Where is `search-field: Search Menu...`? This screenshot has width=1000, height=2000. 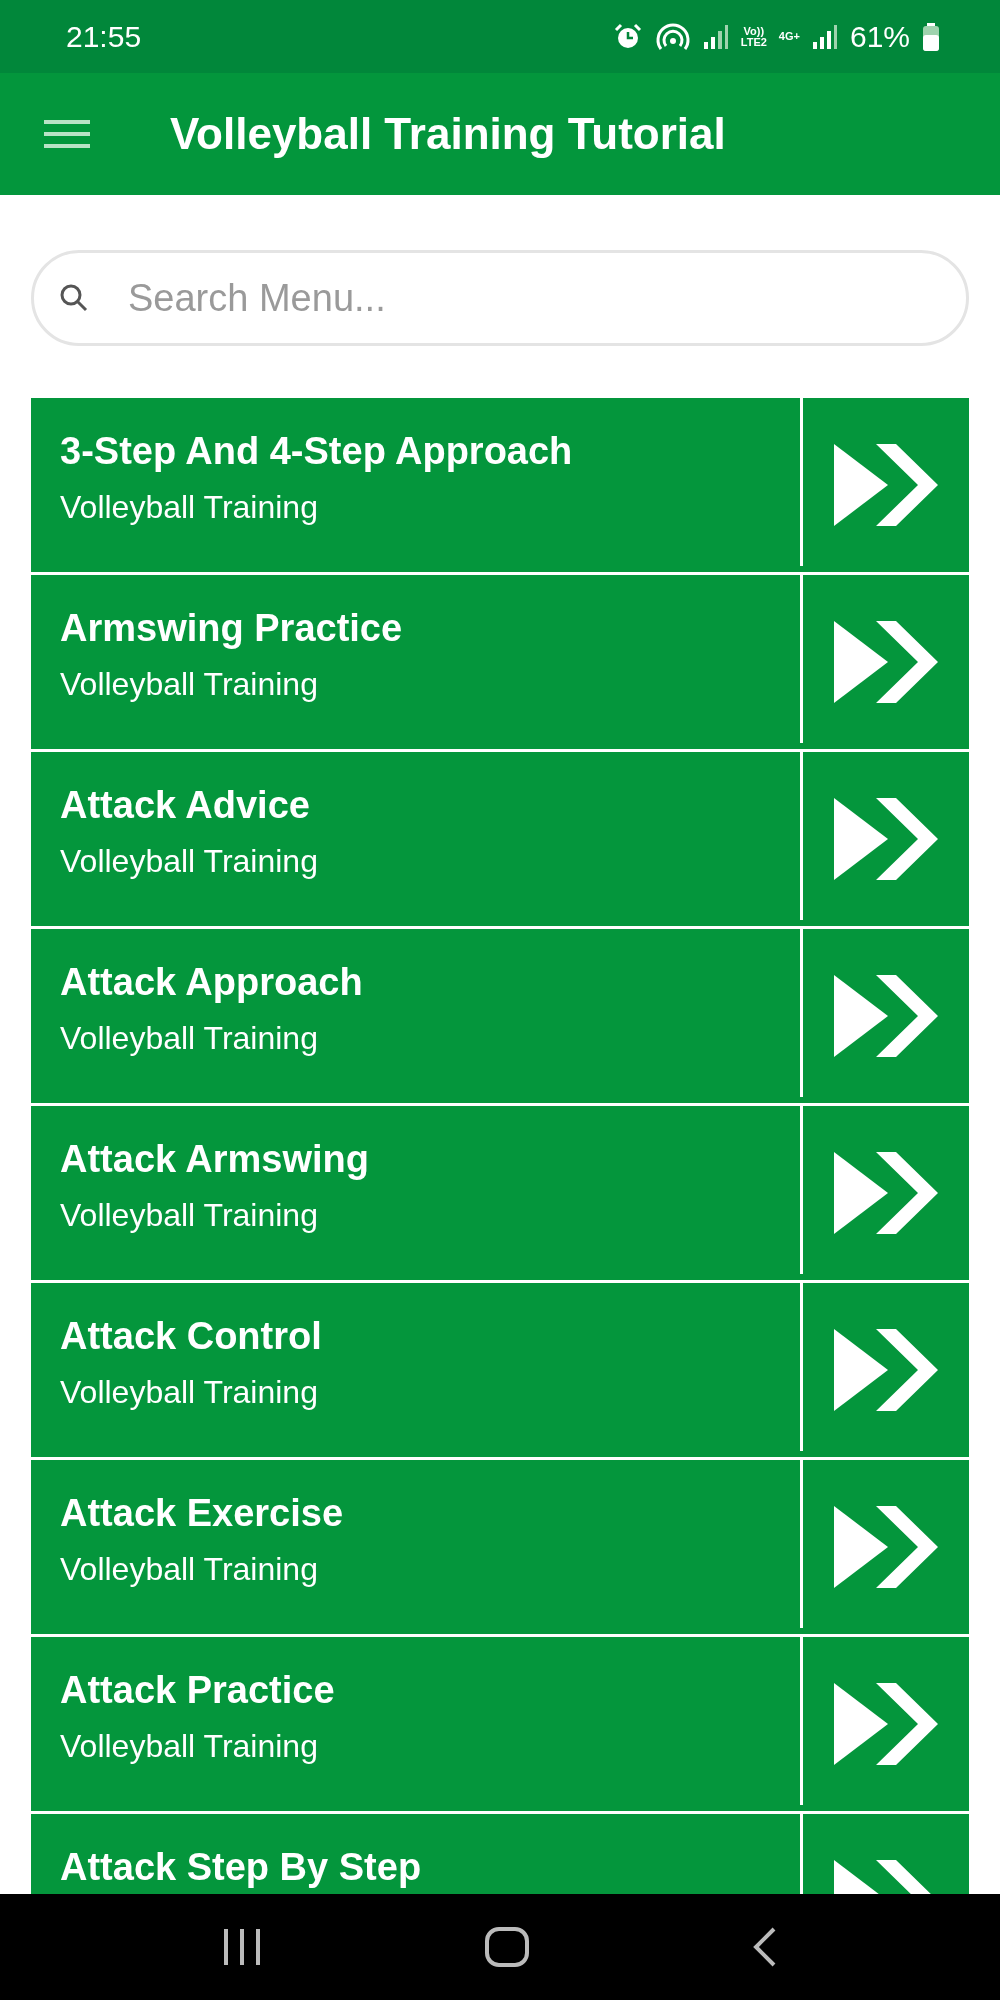 search-field: Search Menu... is located at coordinates (500, 298).